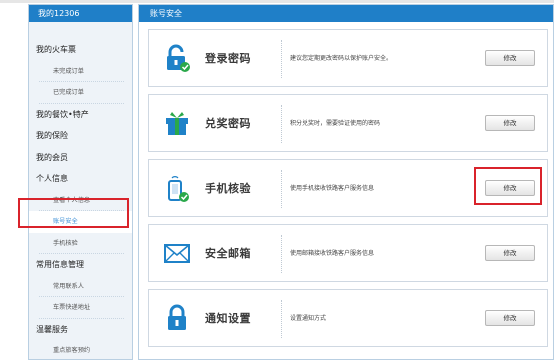  What do you see at coordinates (80, 136) in the screenshot?
I see `sidebar-item-insurance: 我的保险` at bounding box center [80, 136].